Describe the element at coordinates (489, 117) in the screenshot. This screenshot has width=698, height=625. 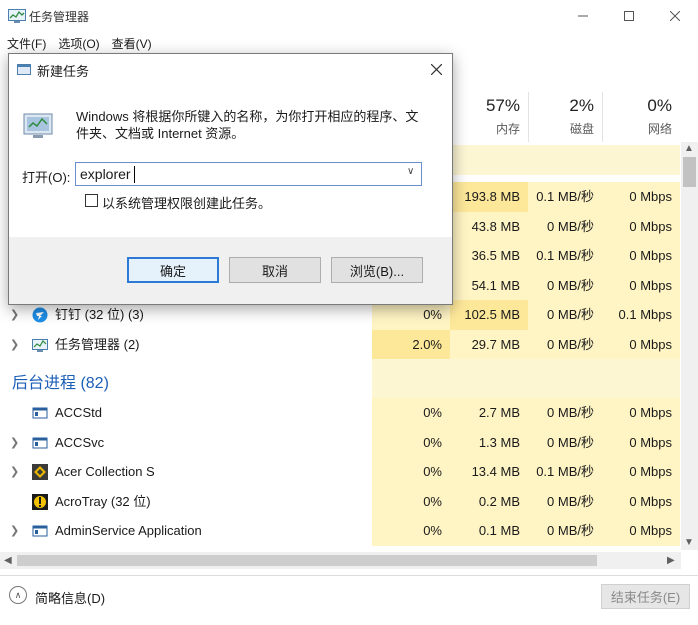
I see `column-header-memory: 57% 内存` at that location.